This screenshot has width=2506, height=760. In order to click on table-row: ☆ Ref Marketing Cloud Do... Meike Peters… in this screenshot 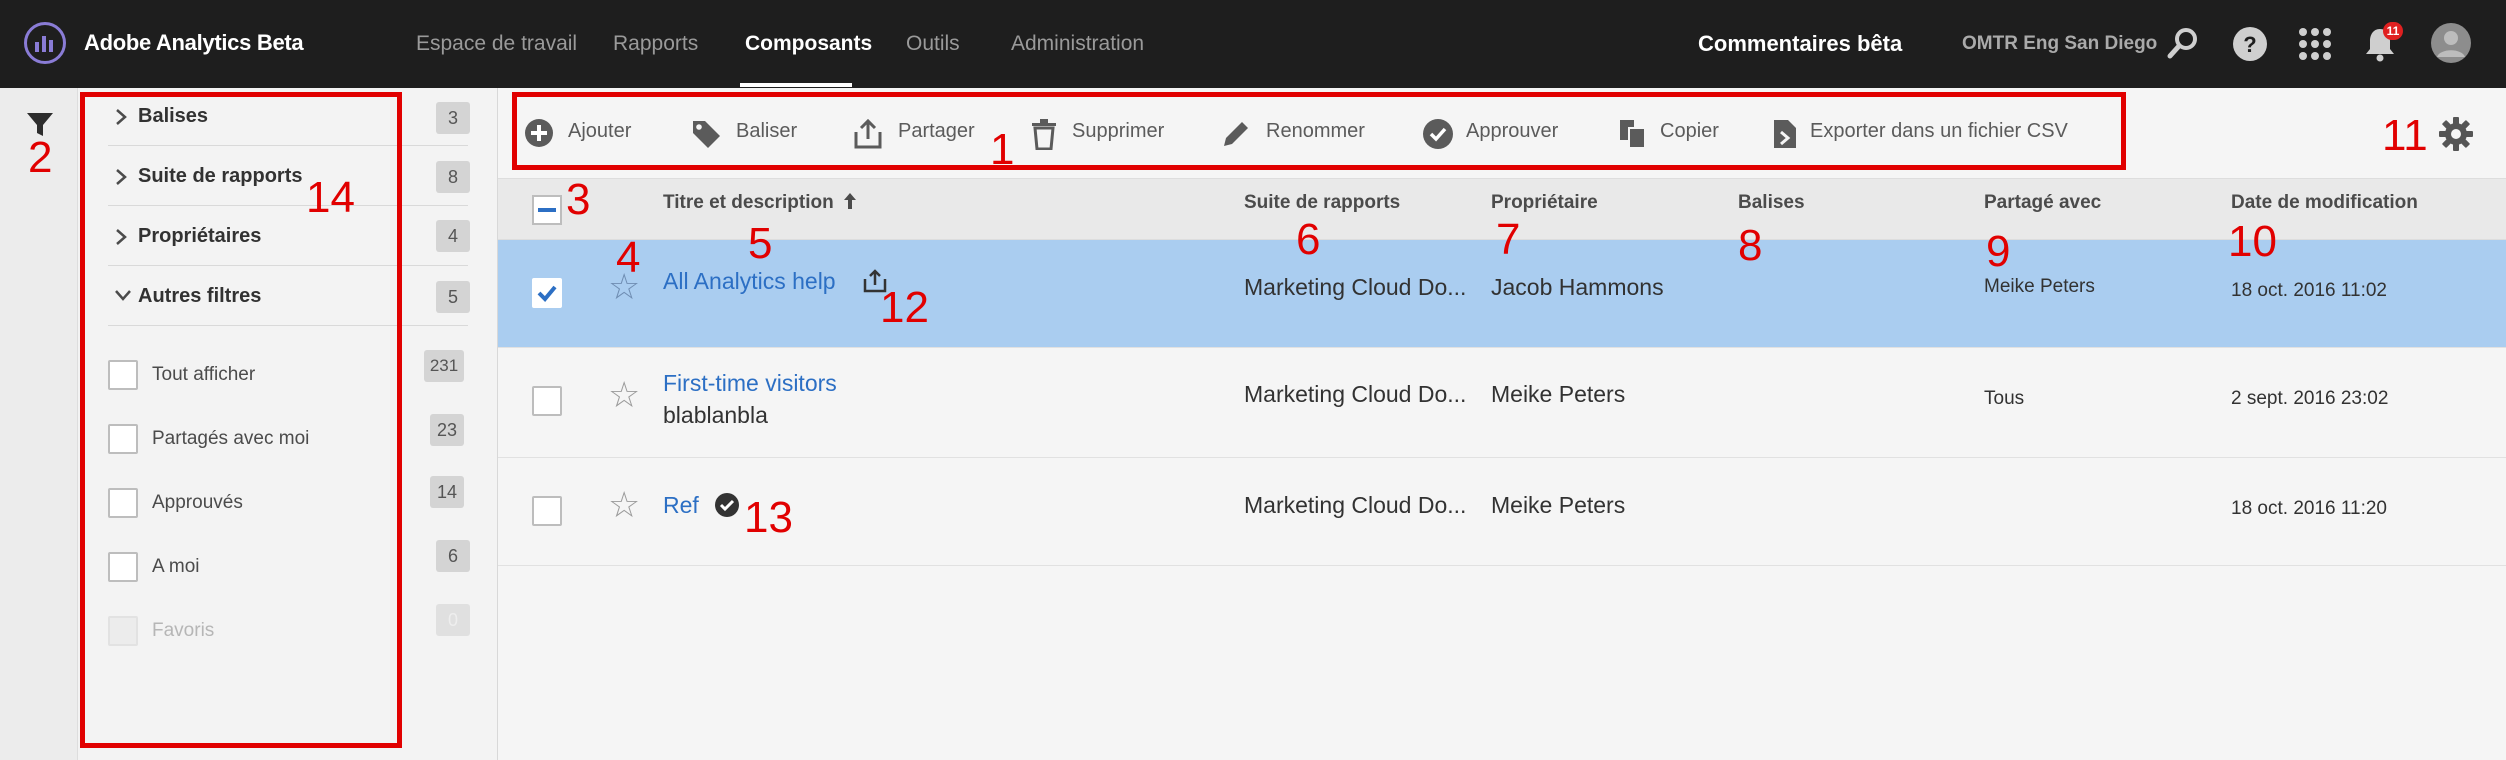, I will do `click(1502, 512)`.